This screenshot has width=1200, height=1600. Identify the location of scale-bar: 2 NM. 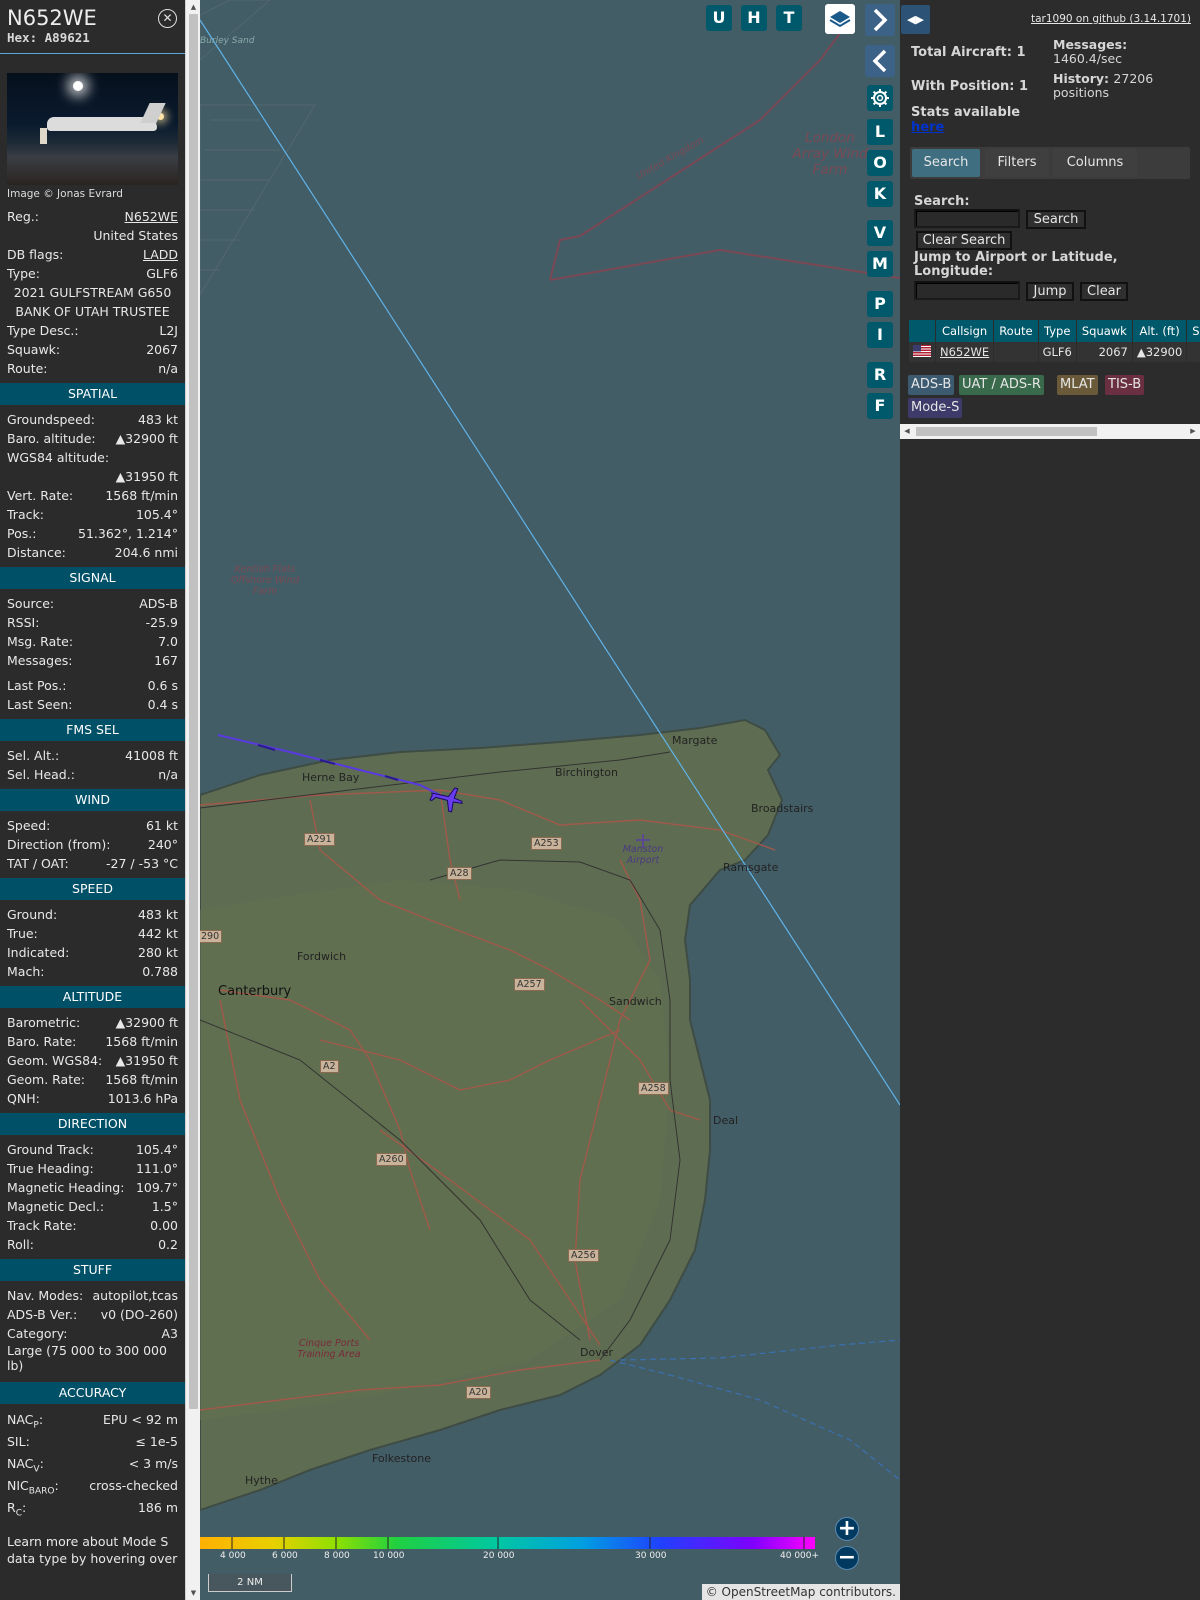
(250, 1583).